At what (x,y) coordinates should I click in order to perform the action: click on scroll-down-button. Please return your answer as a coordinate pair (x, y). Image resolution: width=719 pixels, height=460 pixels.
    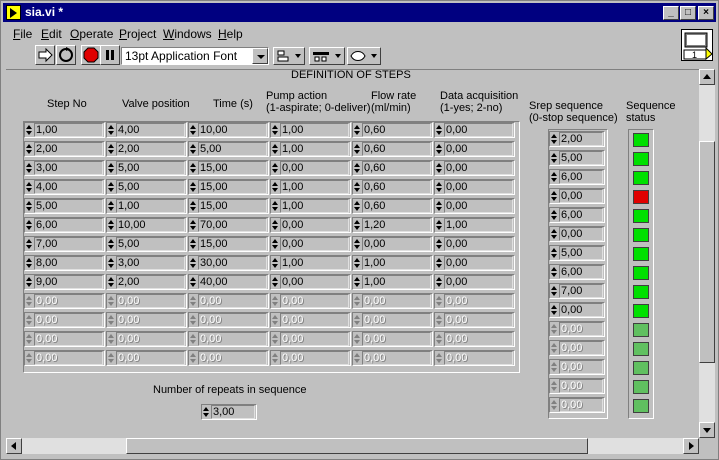
    Looking at the image, I should click on (707, 430).